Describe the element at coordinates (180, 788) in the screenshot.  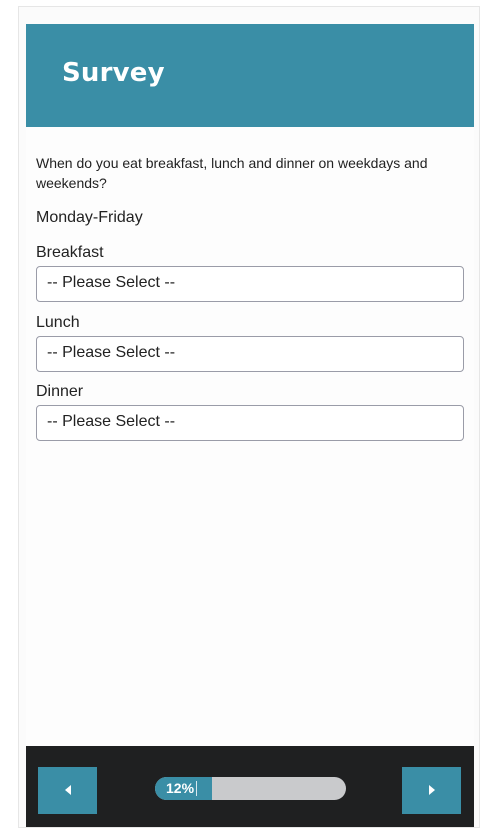
I see `progress-percent: 12%` at that location.